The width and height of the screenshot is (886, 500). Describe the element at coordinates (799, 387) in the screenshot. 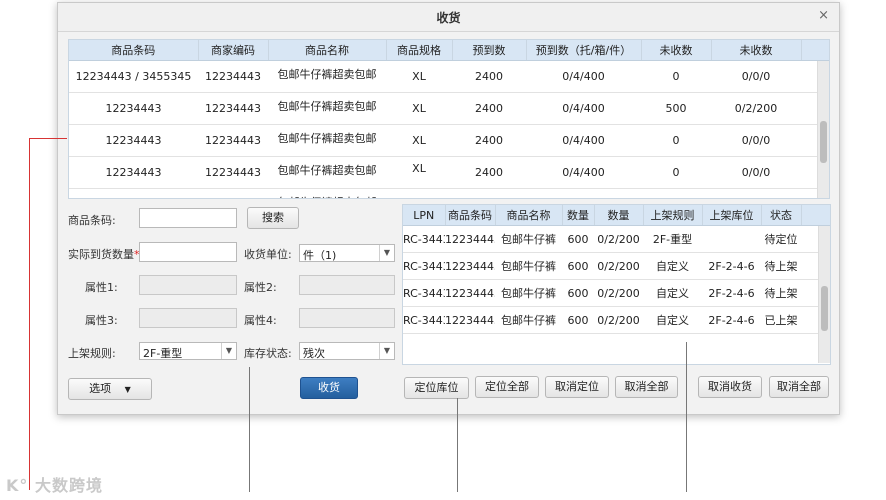

I see `cancel-all-button-2: 取消全部` at that location.